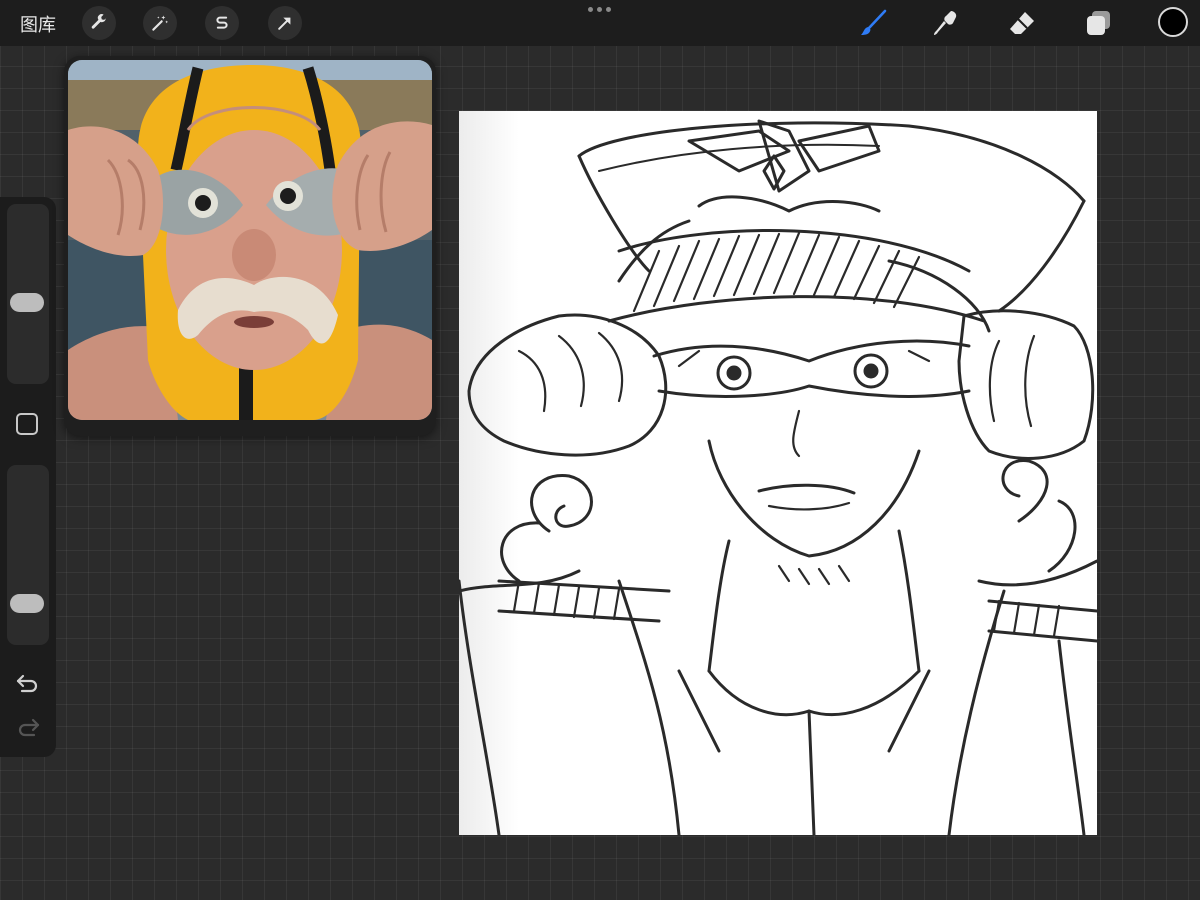  What do you see at coordinates (28, 555) in the screenshot?
I see `opacity-slider` at bounding box center [28, 555].